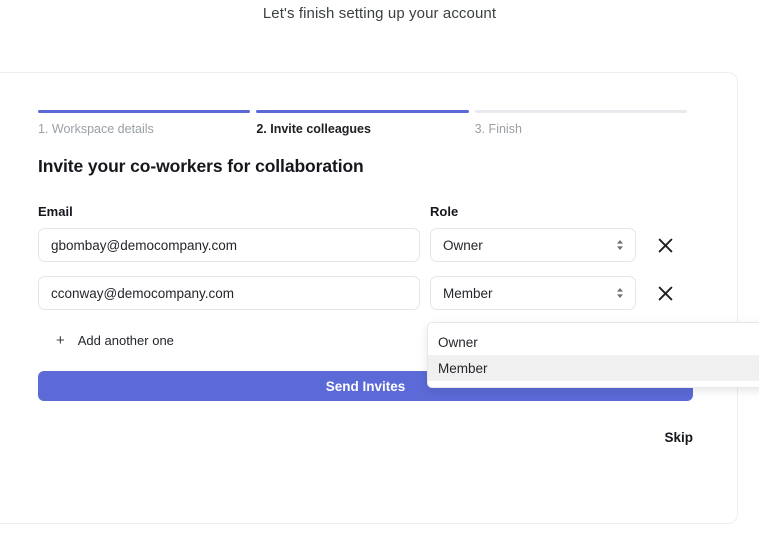 Image resolution: width=759 pixels, height=542 pixels. I want to click on skip-link: Skip, so click(678, 437).